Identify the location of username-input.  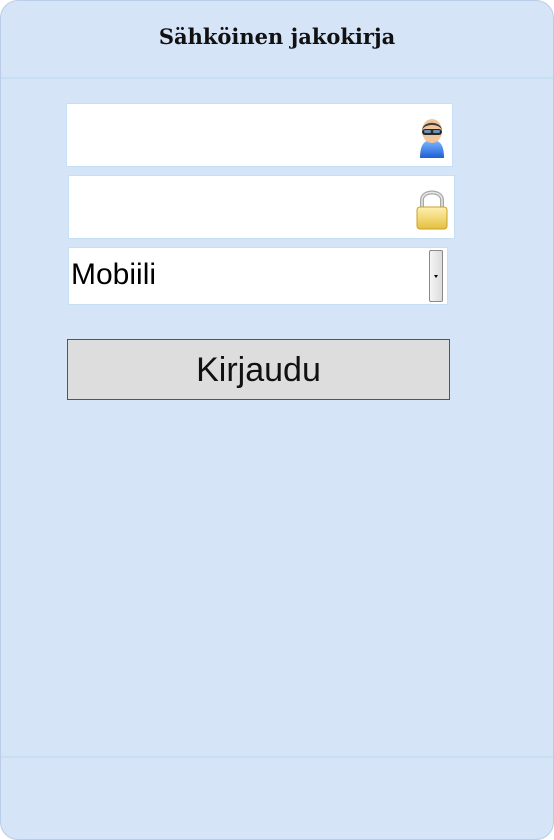
(232, 135).